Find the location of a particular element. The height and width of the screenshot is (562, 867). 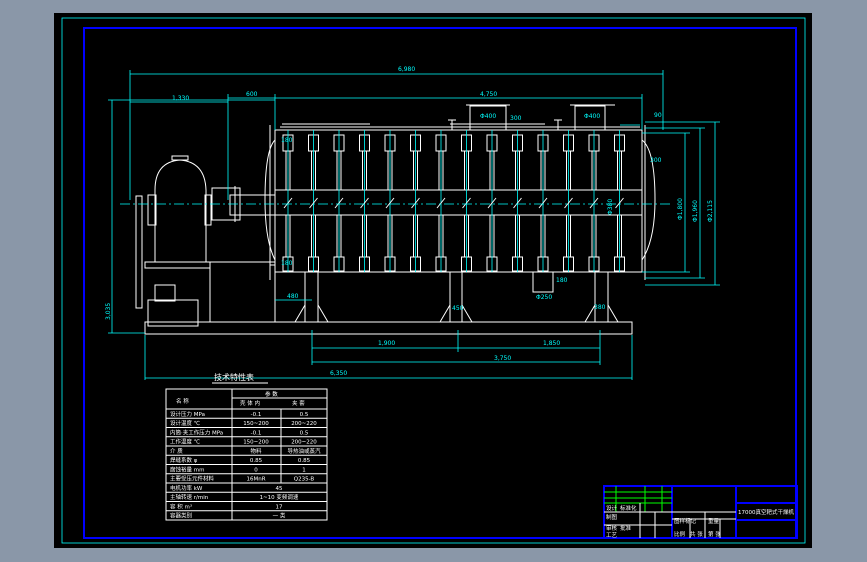

table-row-inner: 物料 is located at coordinates (256, 451).